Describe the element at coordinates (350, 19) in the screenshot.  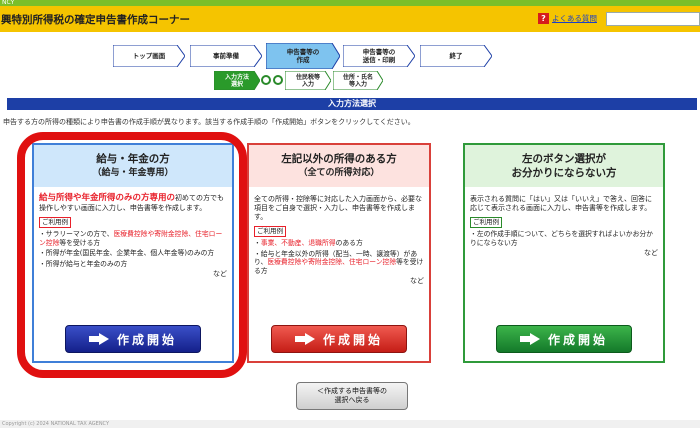
I see `app-header: 興特別所得税の確定申告書作成コーナー ? よくある質問` at that location.